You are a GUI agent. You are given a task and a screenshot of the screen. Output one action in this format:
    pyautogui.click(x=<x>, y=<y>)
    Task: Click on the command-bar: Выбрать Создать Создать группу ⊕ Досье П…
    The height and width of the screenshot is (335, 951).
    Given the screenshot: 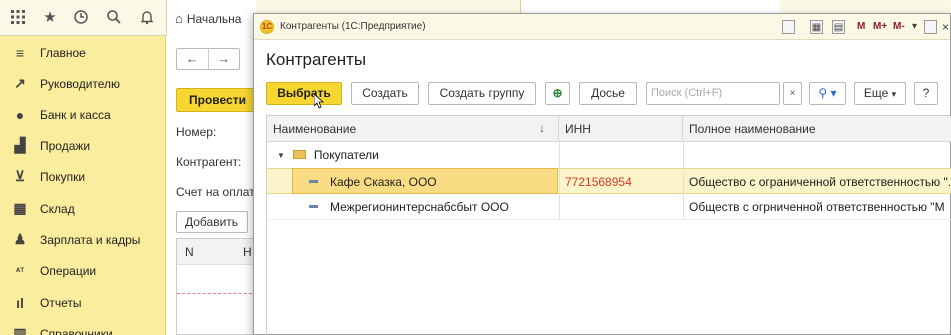 What is the action you would take?
    pyautogui.click(x=602, y=96)
    